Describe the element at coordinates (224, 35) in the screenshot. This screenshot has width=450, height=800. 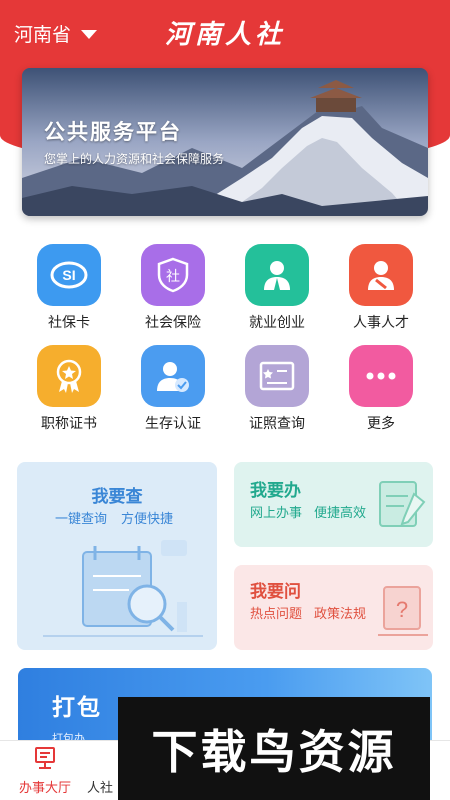
I see `app-title: 河南人社` at that location.